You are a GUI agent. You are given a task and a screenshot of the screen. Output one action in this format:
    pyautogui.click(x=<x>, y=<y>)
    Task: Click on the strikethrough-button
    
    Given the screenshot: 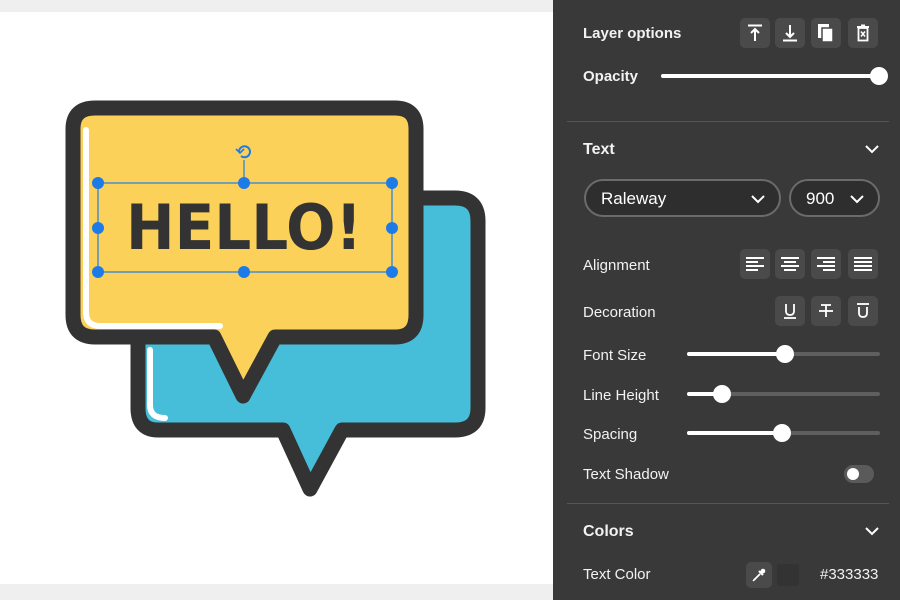 What is the action you would take?
    pyautogui.click(x=826, y=311)
    